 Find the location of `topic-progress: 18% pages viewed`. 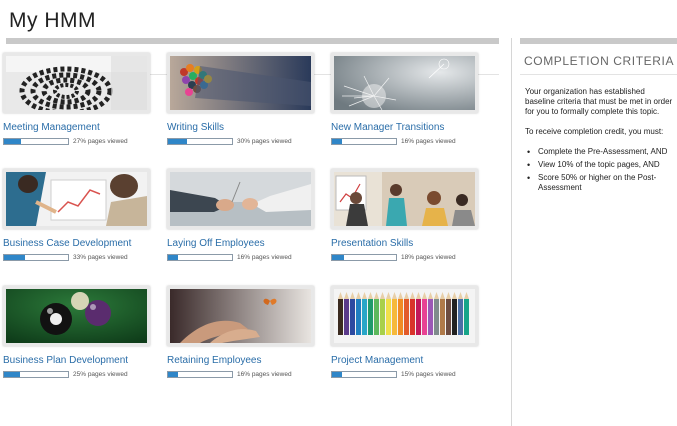

topic-progress: 18% pages viewed is located at coordinates (404, 257).